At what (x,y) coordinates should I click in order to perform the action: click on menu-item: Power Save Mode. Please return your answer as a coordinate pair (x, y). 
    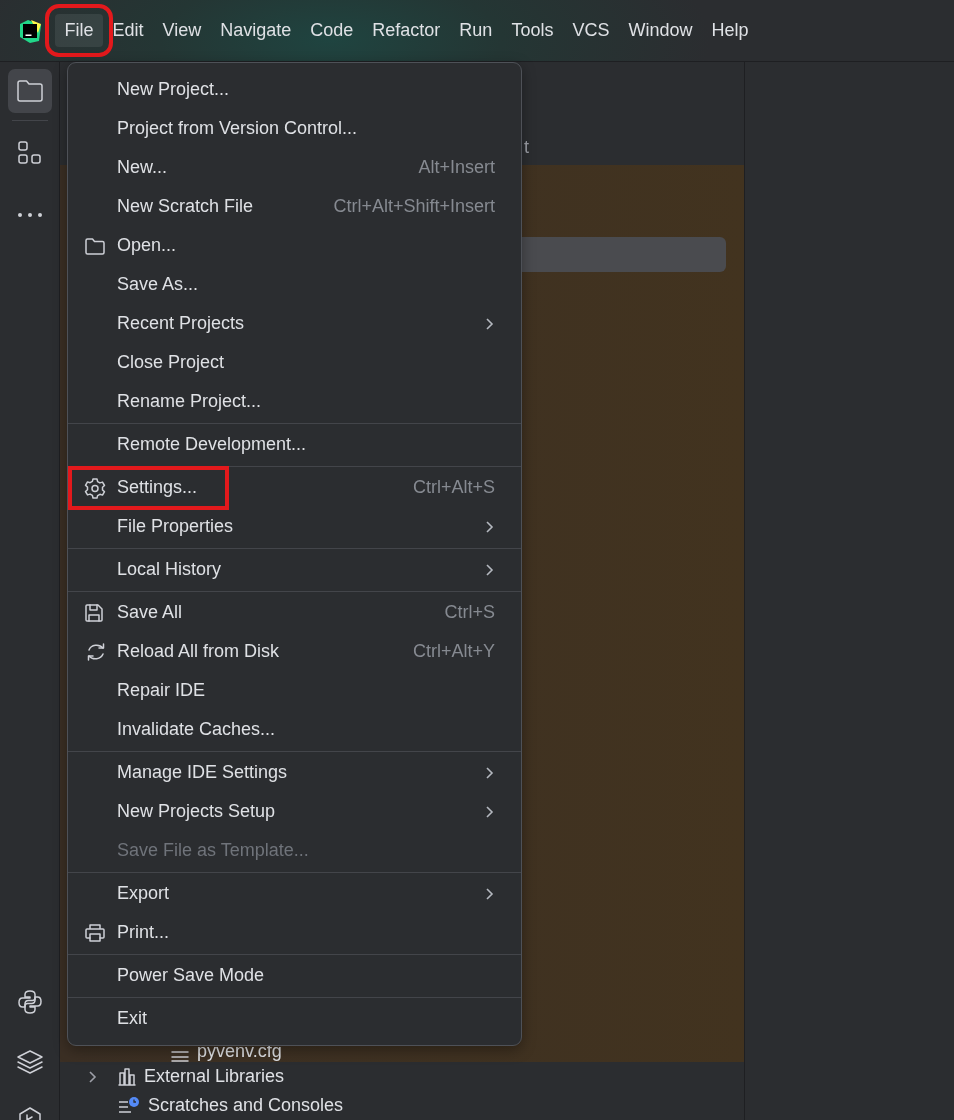
    Looking at the image, I should click on (294, 975).